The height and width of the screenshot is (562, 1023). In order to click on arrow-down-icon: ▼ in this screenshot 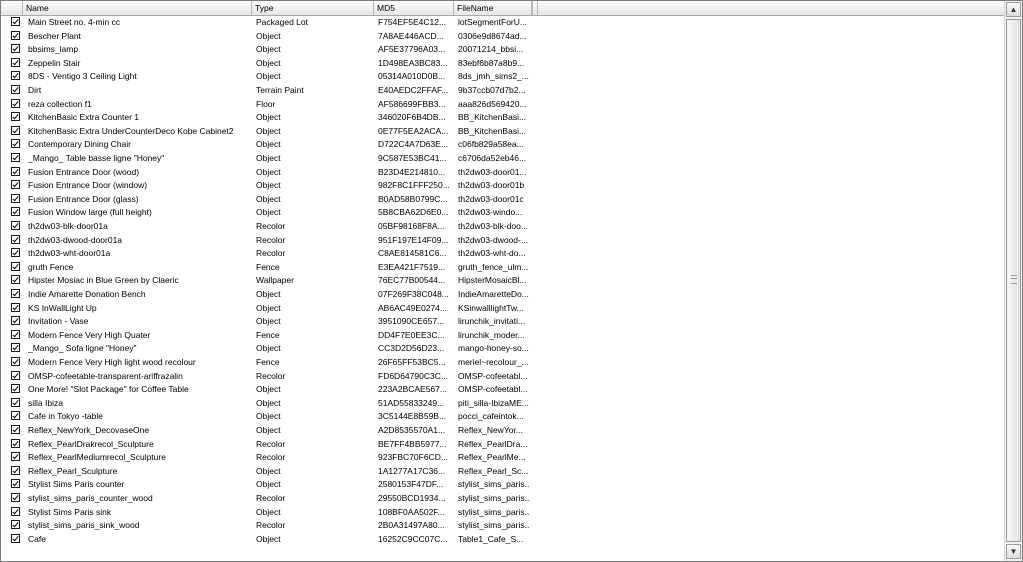, I will do `click(1013, 551)`.